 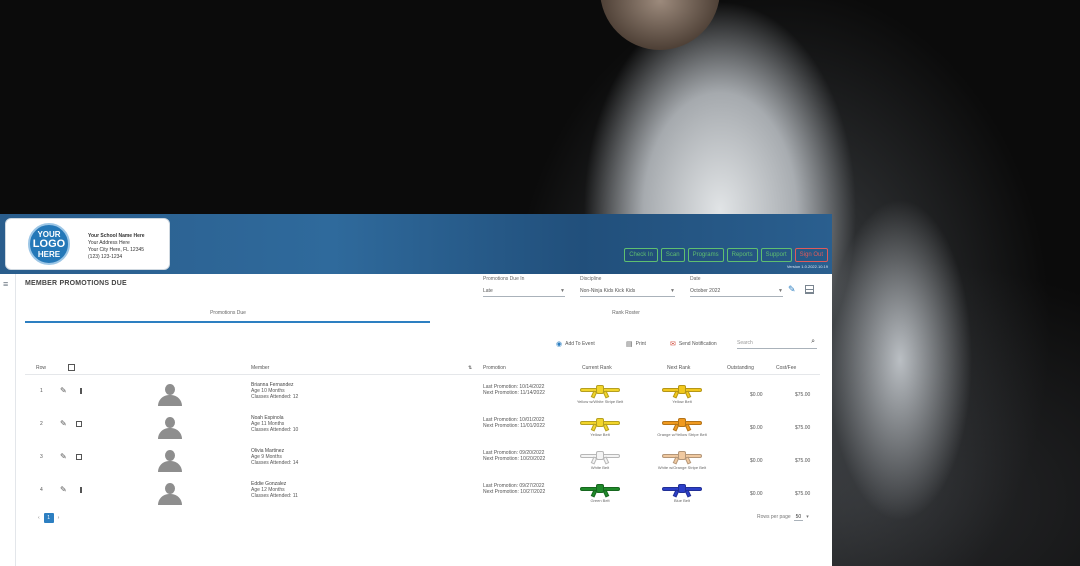 What do you see at coordinates (693, 344) in the screenshot?
I see `send-notification-button: ✉ Send Notification` at bounding box center [693, 344].